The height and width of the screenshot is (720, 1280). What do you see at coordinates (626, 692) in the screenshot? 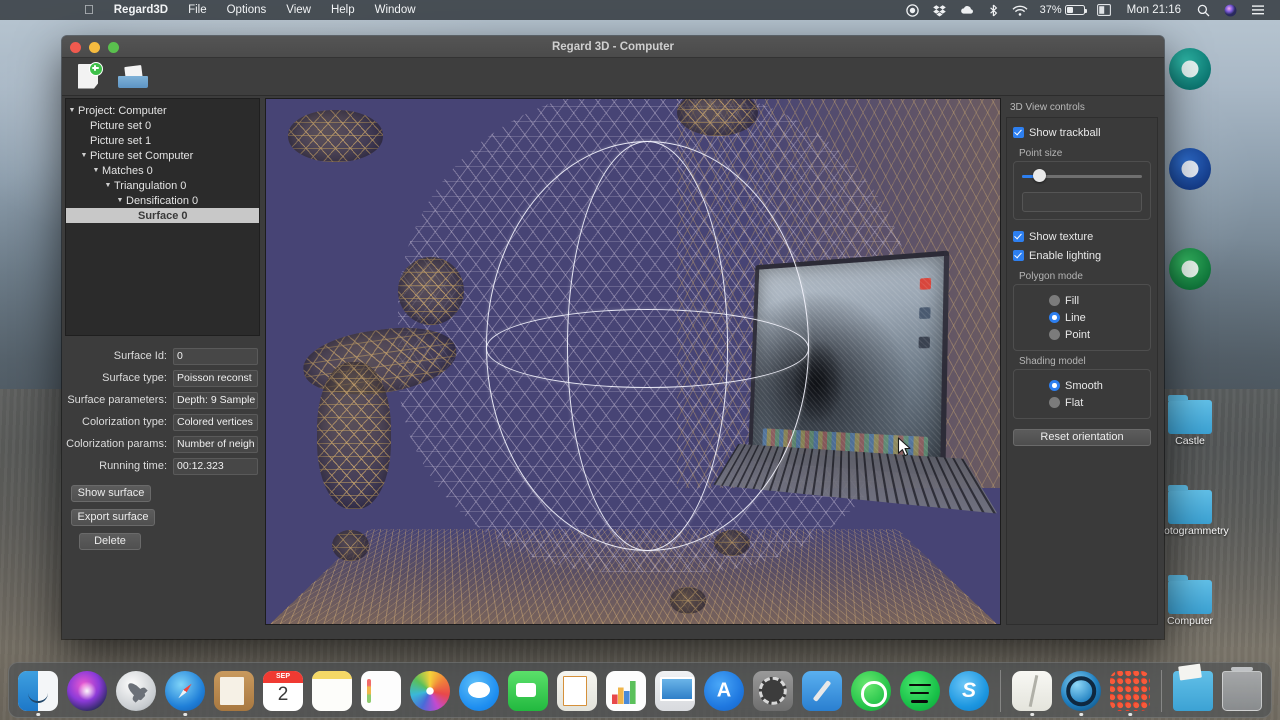
I see `dock-item-numbers` at bounding box center [626, 692].